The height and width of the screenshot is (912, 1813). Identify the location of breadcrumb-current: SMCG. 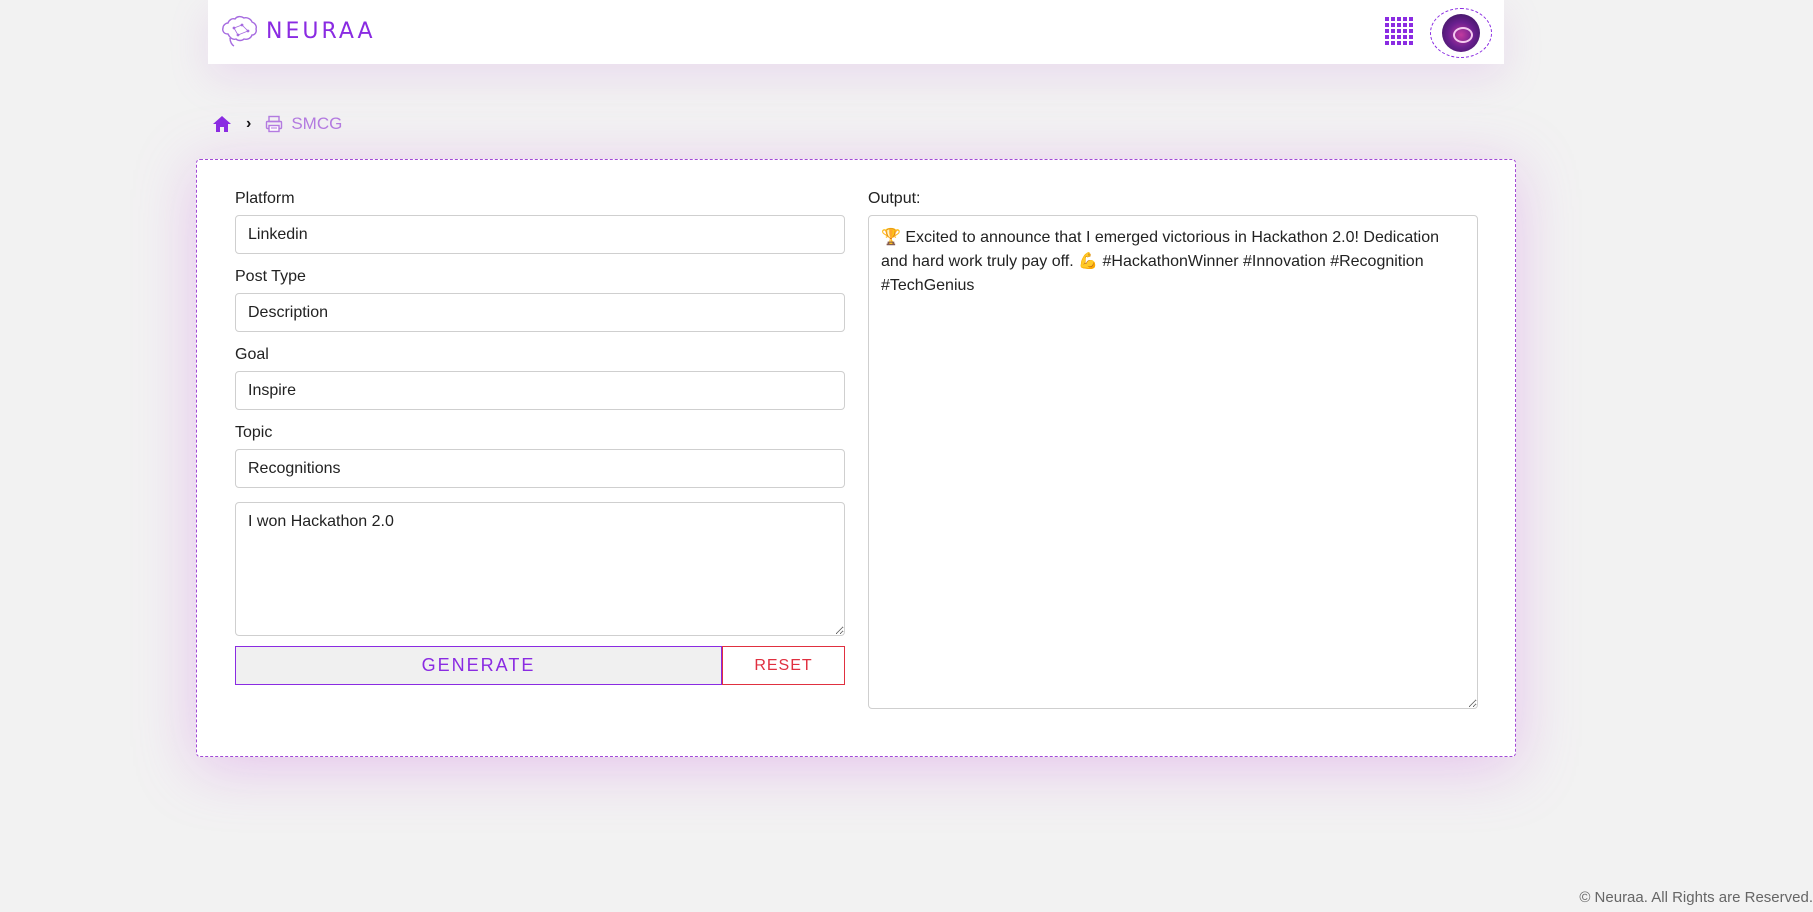
(303, 124).